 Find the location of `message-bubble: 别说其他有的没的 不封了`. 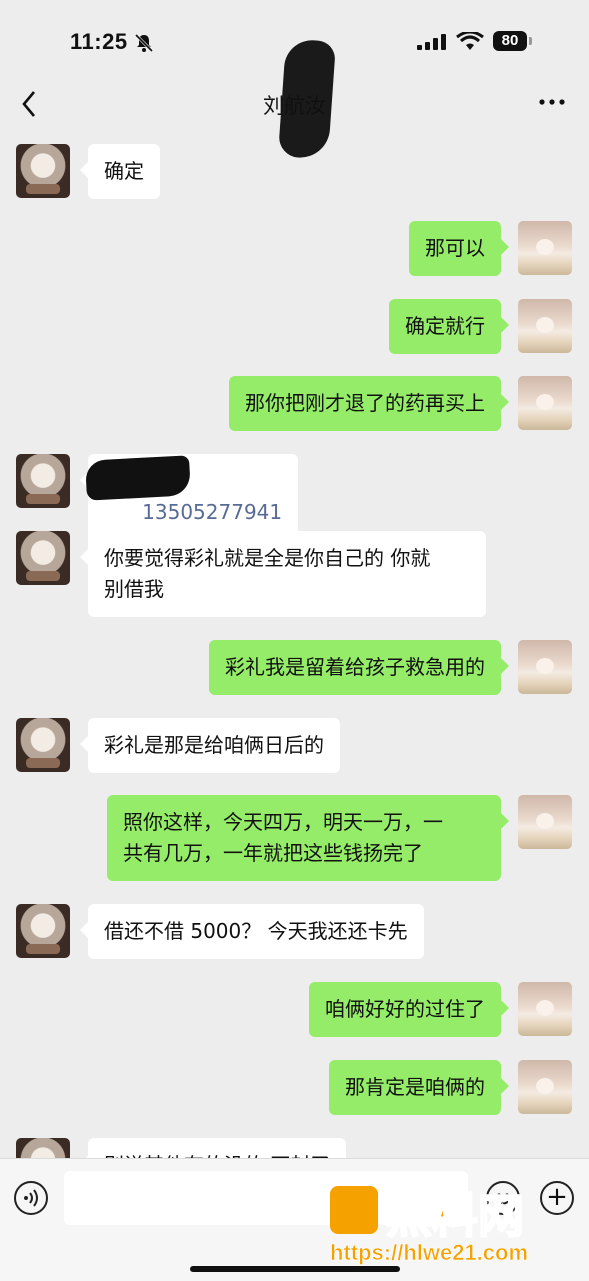

message-bubble: 别说其他有的没的 不封了 is located at coordinates (213, 1148).